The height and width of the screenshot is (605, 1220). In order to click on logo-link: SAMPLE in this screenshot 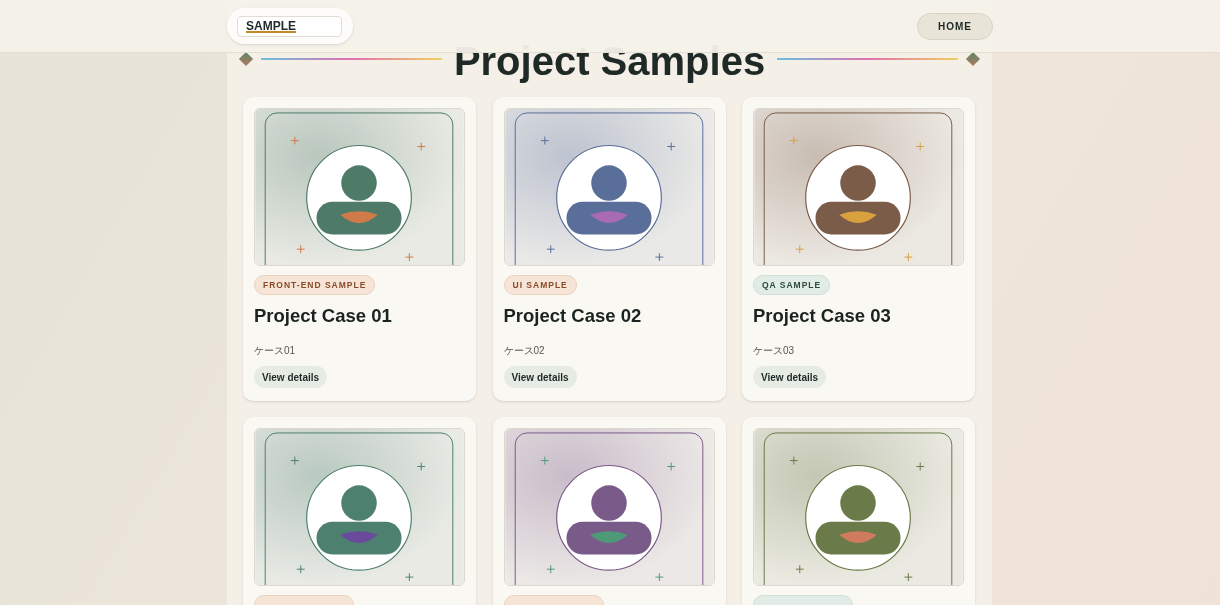, I will do `click(289, 26)`.